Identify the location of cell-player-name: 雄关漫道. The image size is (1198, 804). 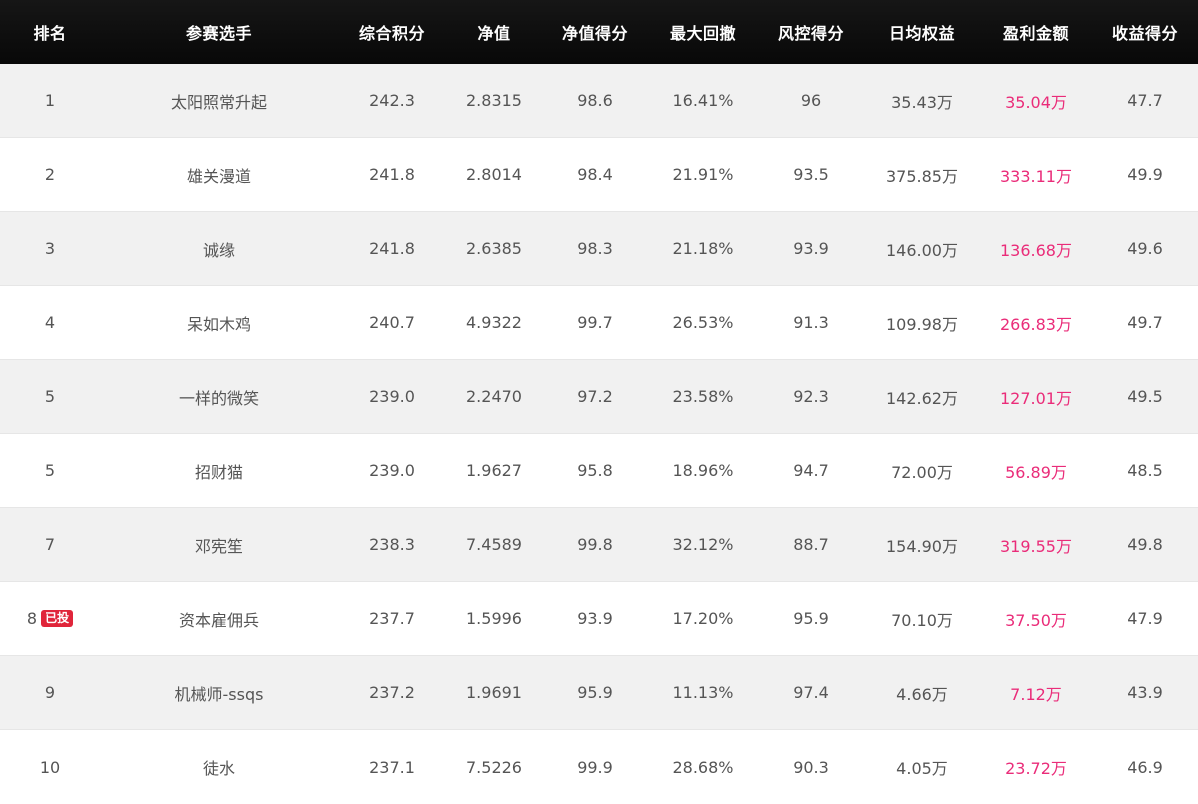
(219, 175).